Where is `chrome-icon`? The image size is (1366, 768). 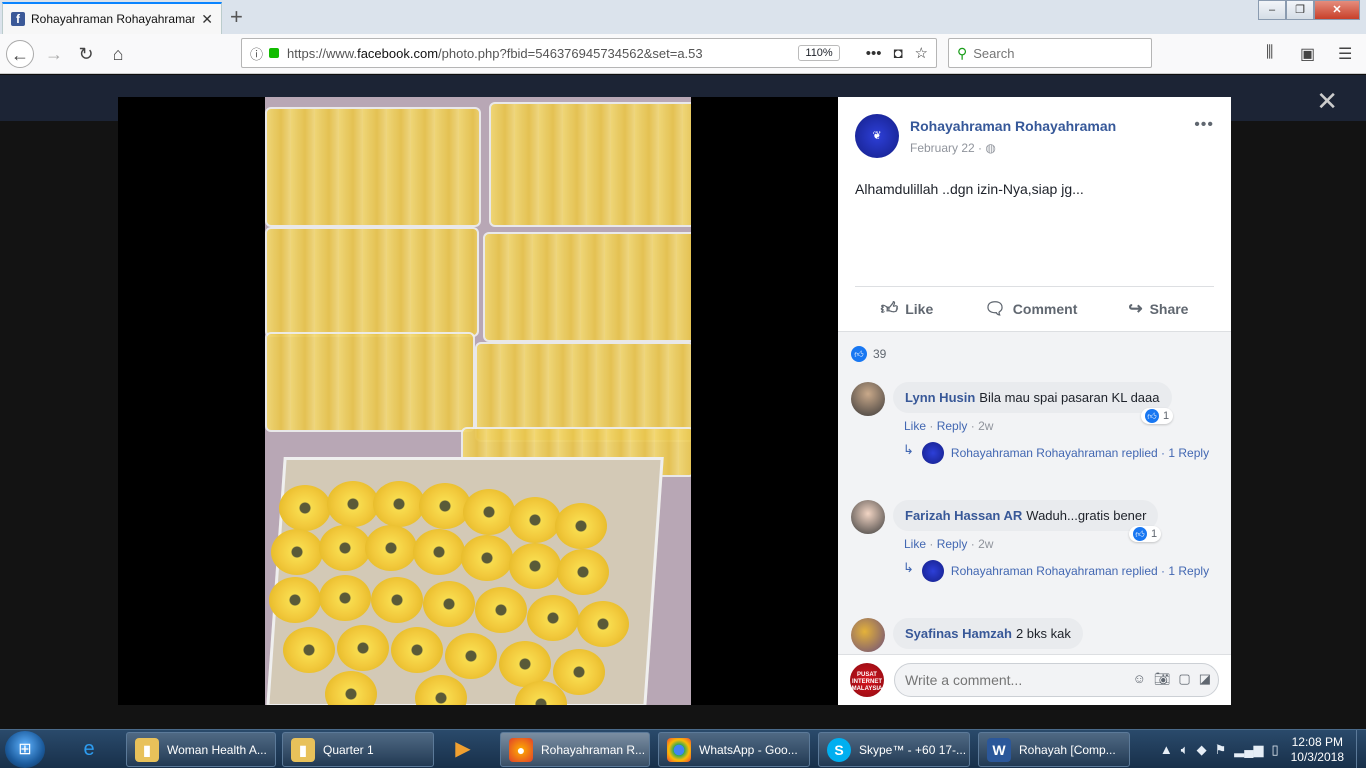 chrome-icon is located at coordinates (679, 749).